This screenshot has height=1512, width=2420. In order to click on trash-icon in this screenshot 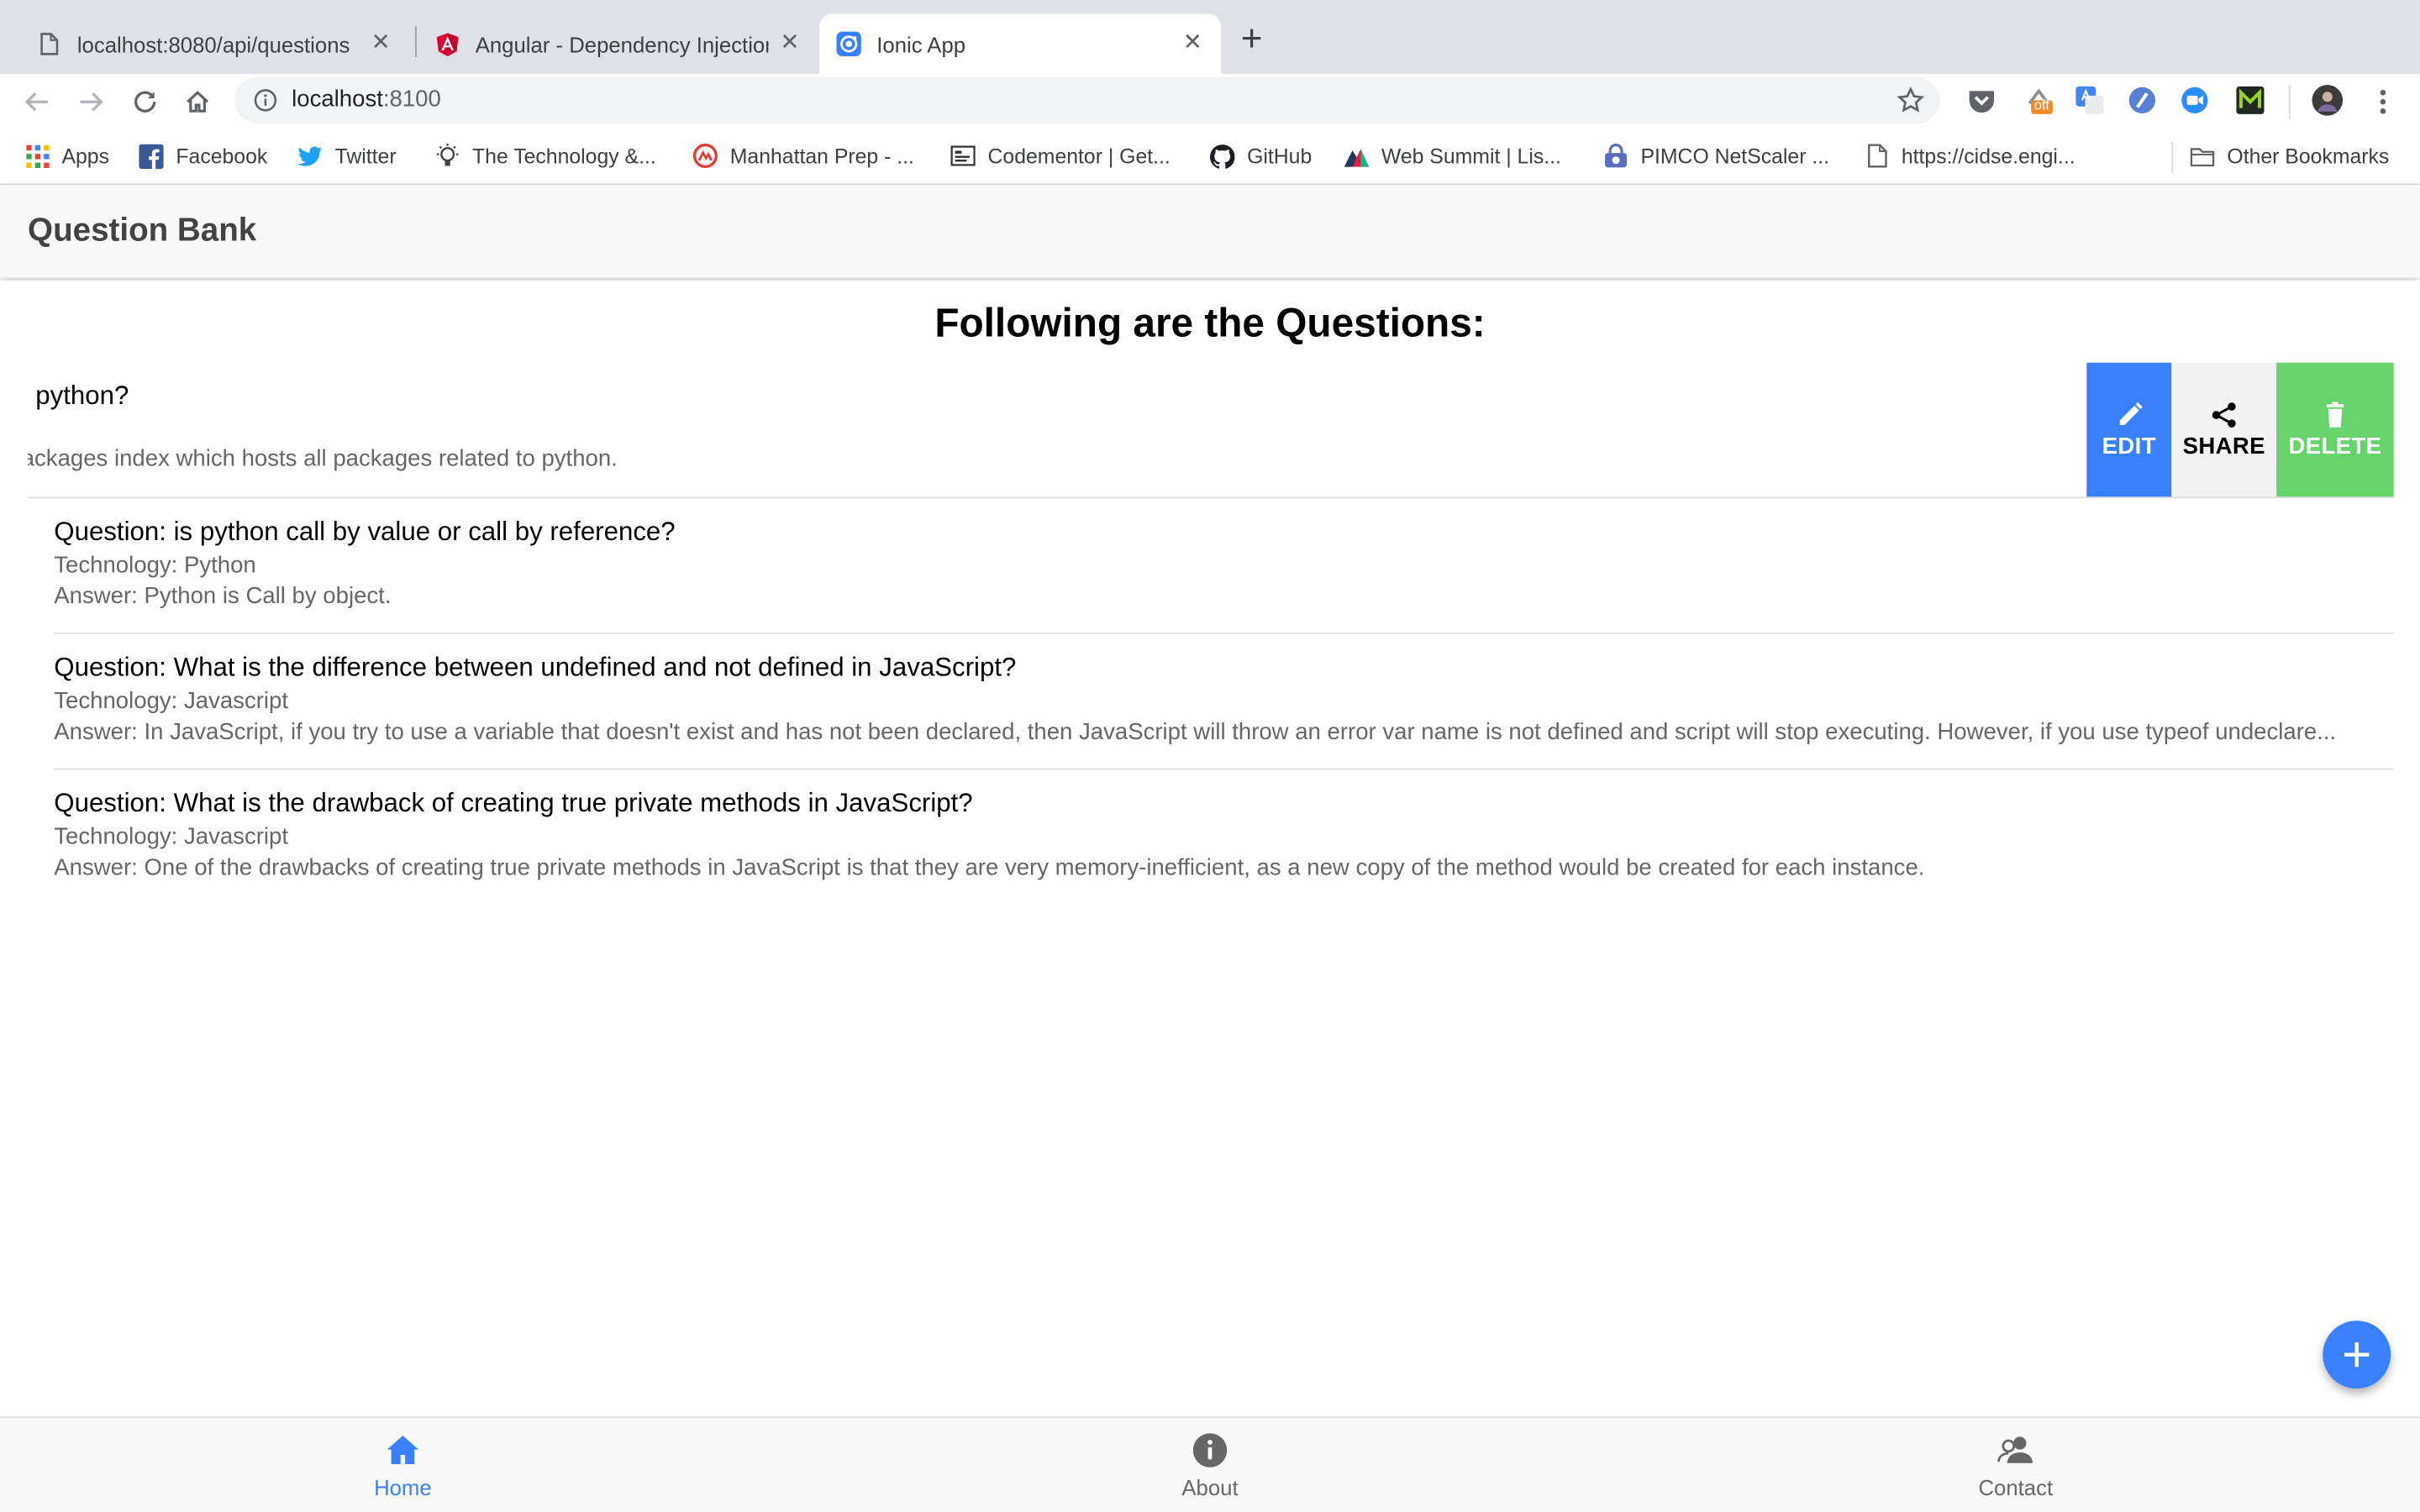, I will do `click(2335, 414)`.